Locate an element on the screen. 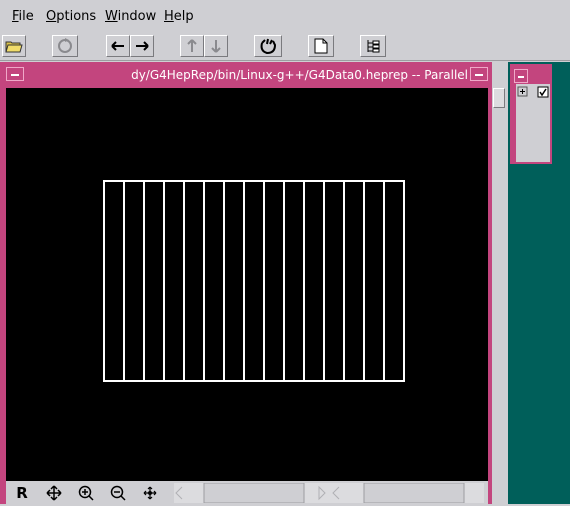 This screenshot has height=506, width=570. tree-frame is located at coordinates (531, 114).